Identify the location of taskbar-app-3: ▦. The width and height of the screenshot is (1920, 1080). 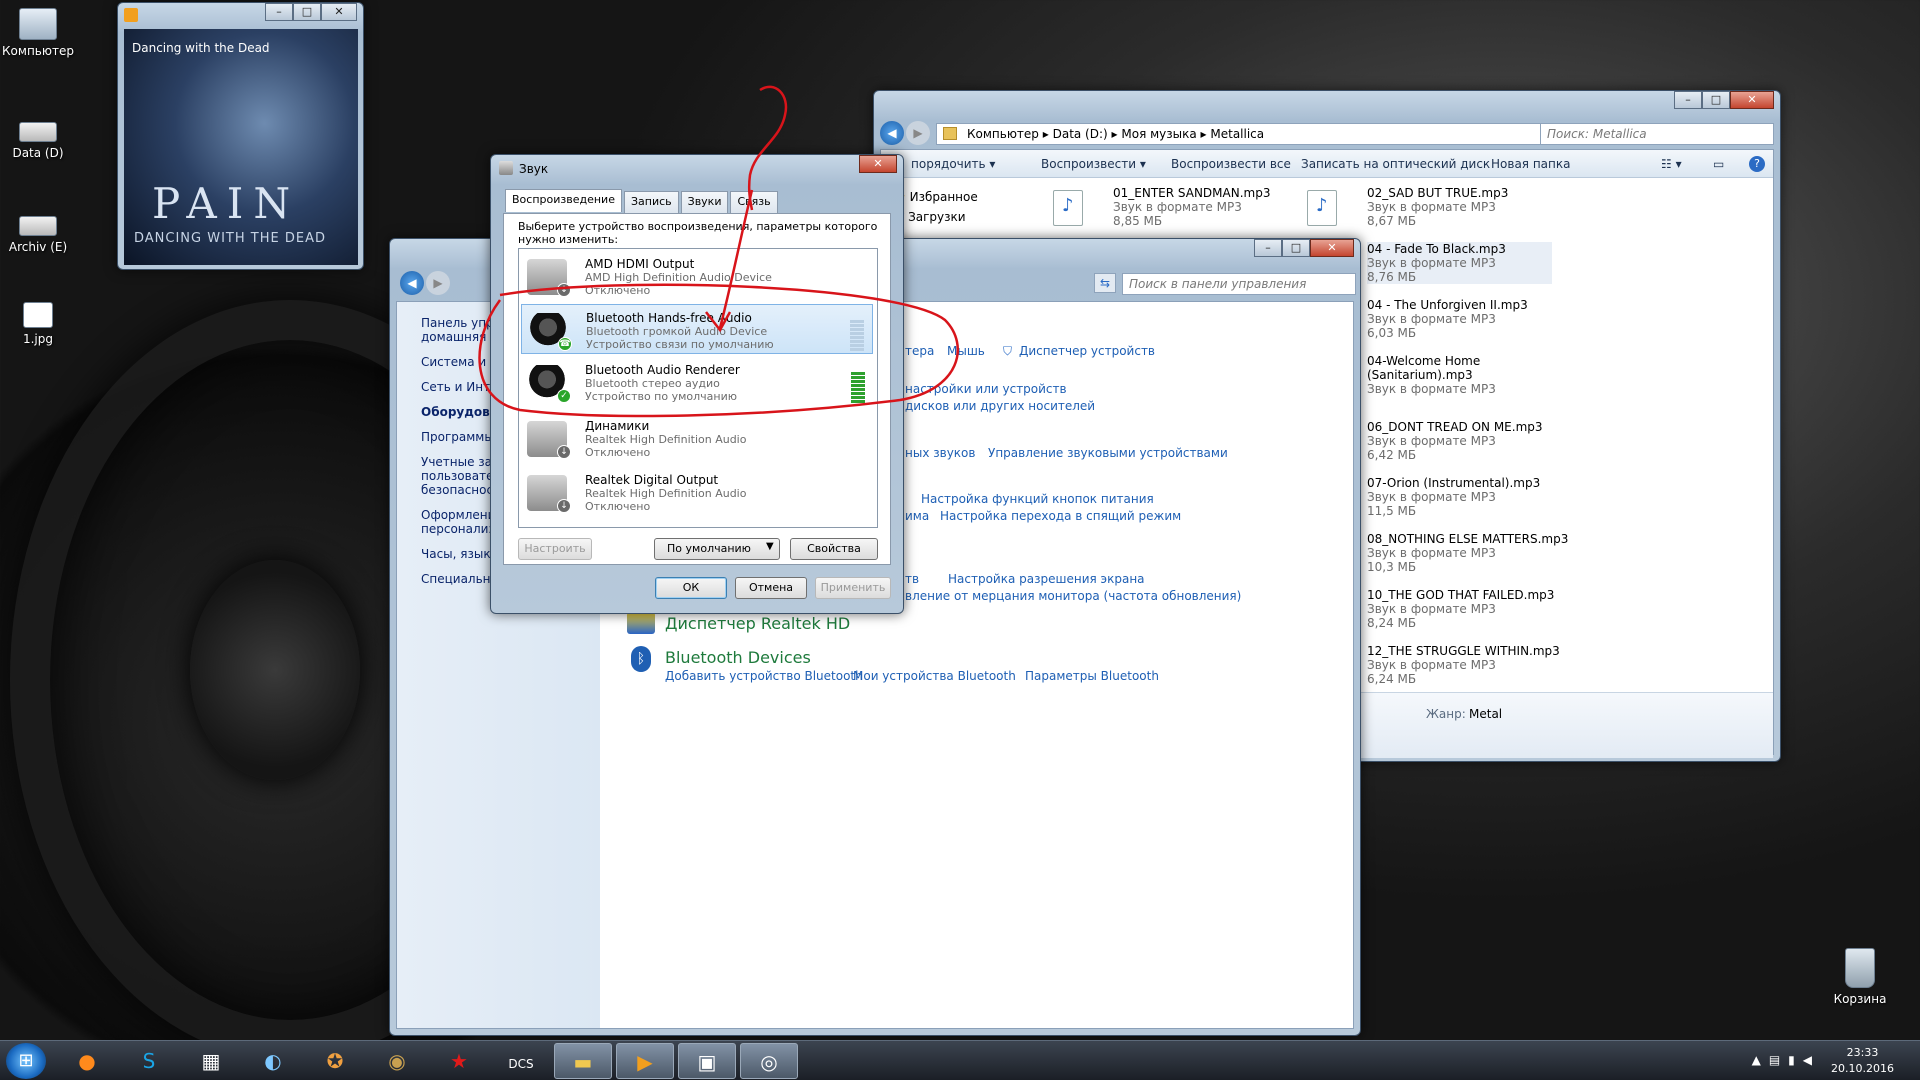
(211, 1061).